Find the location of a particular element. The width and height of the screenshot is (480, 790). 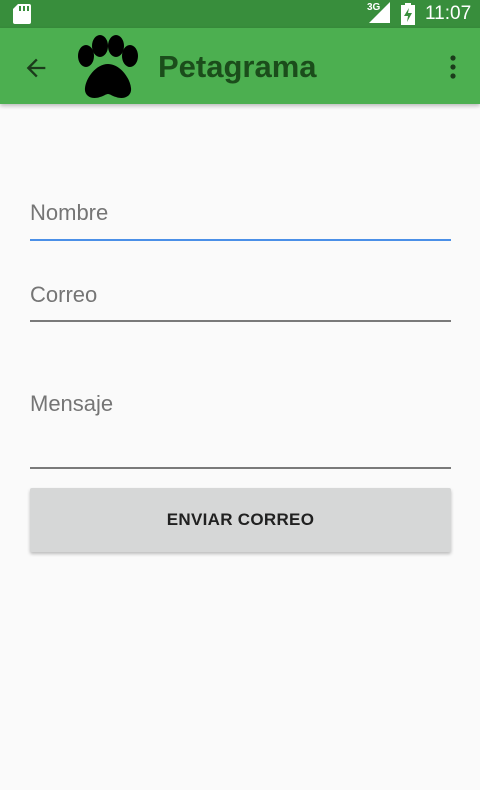

status-clock: 11:07 is located at coordinates (448, 13).